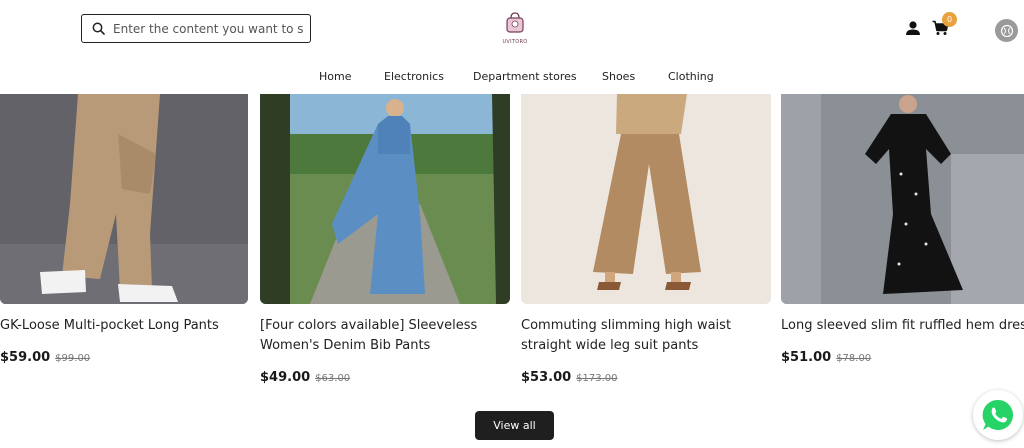 Image resolution: width=1024 pixels, height=448 pixels. I want to click on search-icon, so click(98, 28).